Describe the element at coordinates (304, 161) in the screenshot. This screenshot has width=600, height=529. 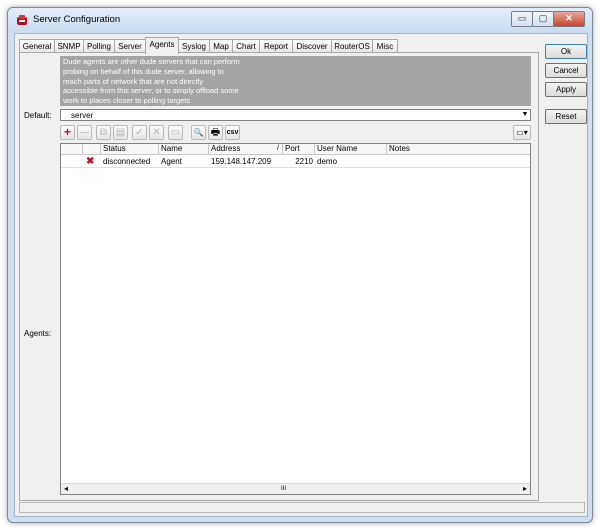
I see `row-port: 2210` at that location.